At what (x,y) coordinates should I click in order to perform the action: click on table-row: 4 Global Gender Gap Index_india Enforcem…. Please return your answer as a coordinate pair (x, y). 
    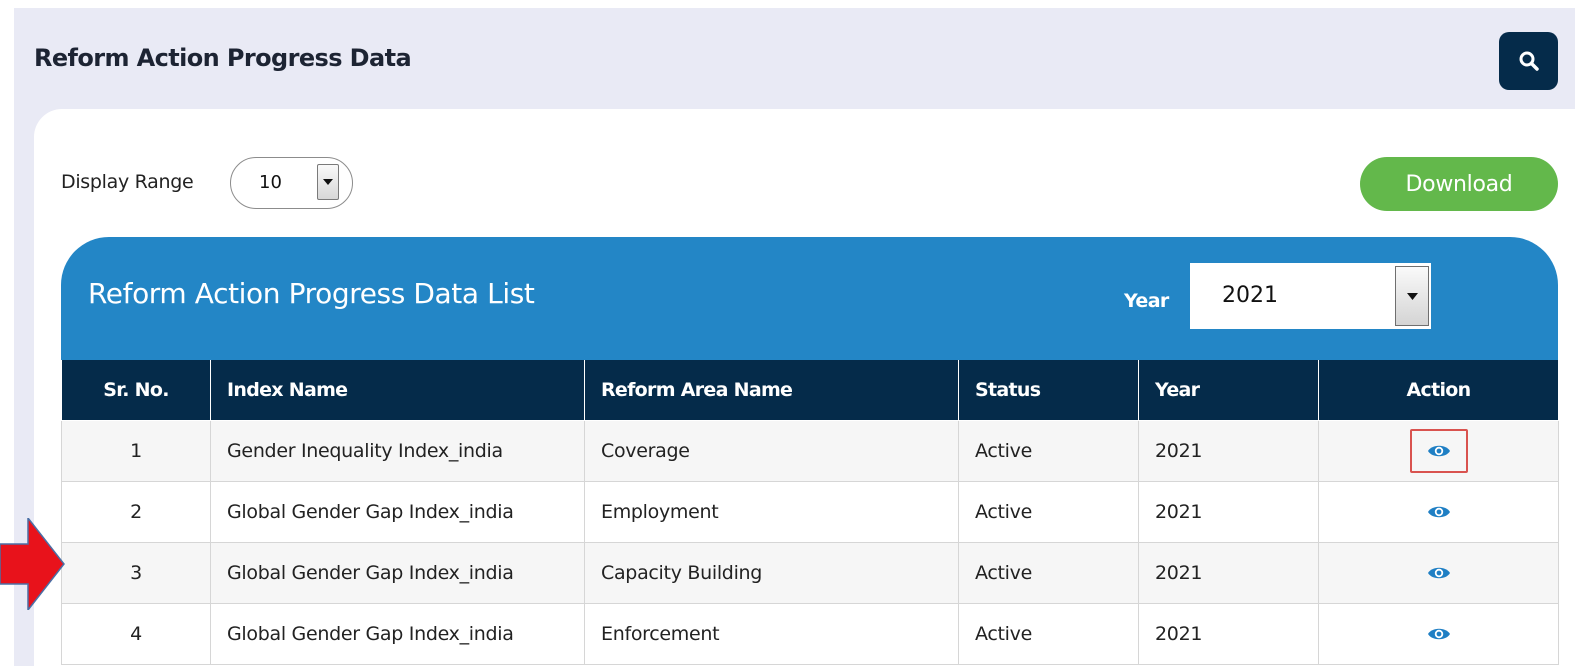
    Looking at the image, I should click on (810, 633).